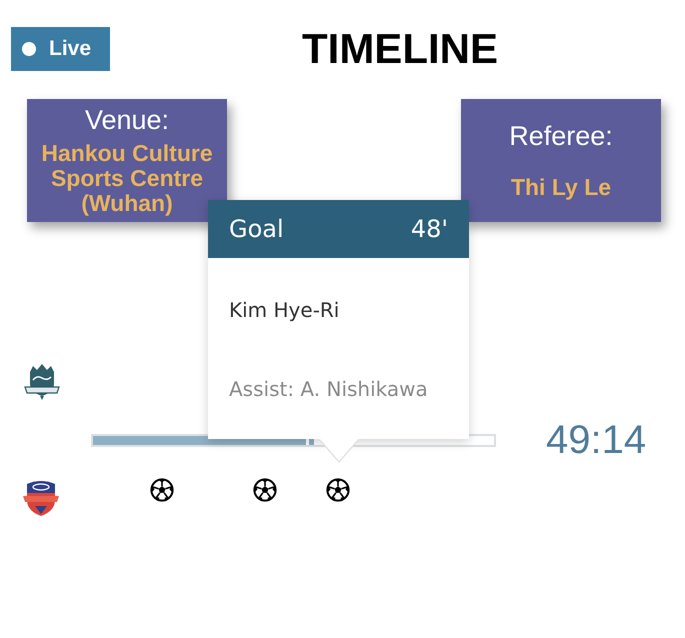 This screenshot has width=685, height=638. I want to click on info-label: Venue:, so click(127, 120).